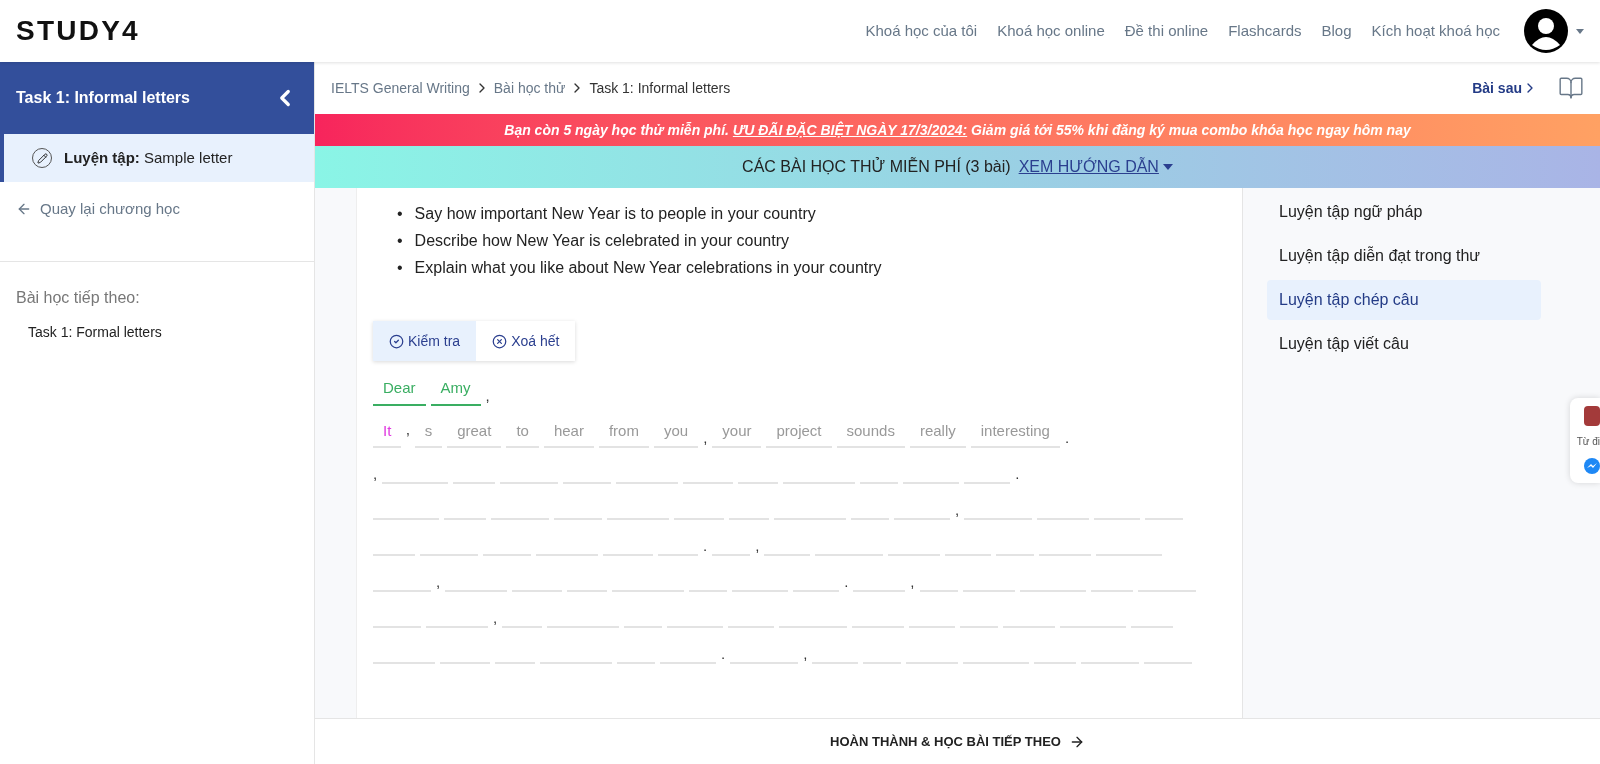 This screenshot has height=764, width=1600. What do you see at coordinates (1571, 88) in the screenshot?
I see `book-icon` at bounding box center [1571, 88].